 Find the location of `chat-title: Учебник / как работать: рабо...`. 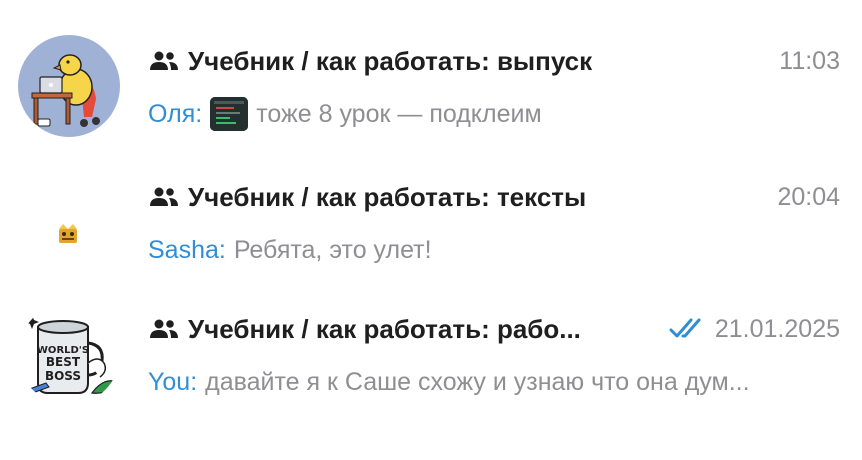

chat-title: Учебник / как работать: рабо... is located at coordinates (384, 328).